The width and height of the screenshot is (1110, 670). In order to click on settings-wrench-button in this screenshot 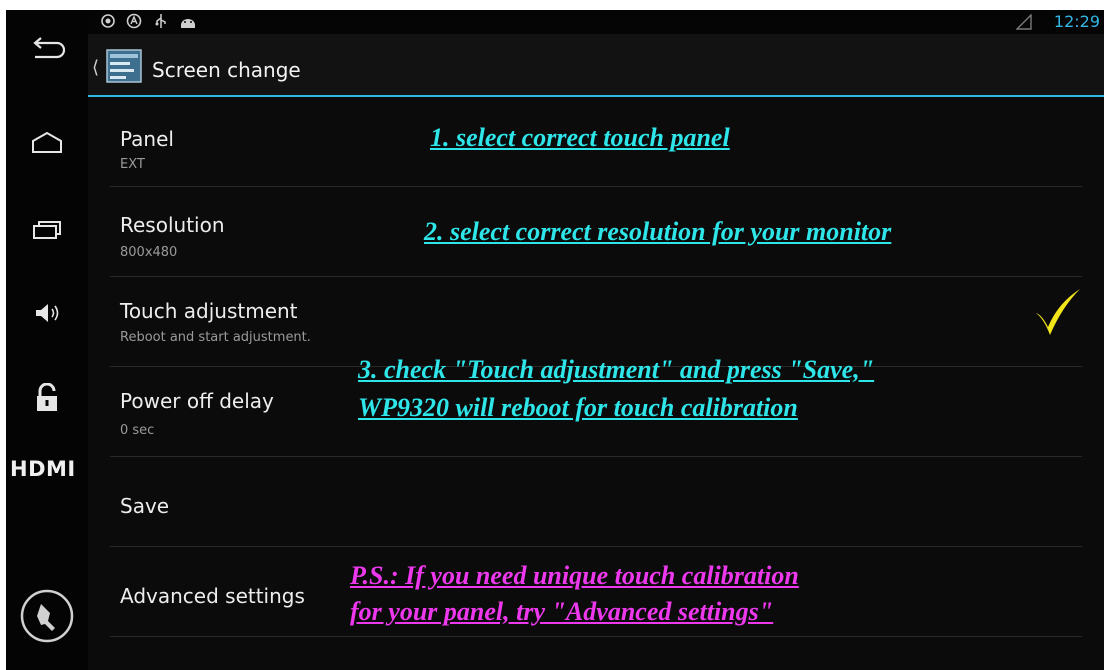, I will do `click(47, 616)`.